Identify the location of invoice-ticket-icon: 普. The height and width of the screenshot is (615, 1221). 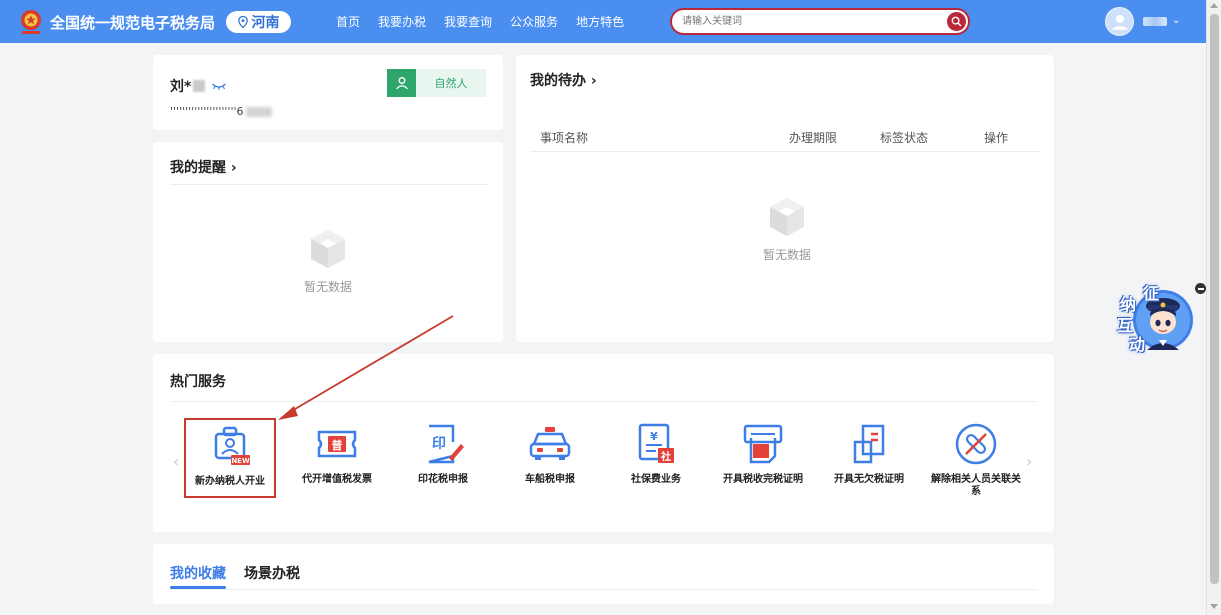
(337, 444).